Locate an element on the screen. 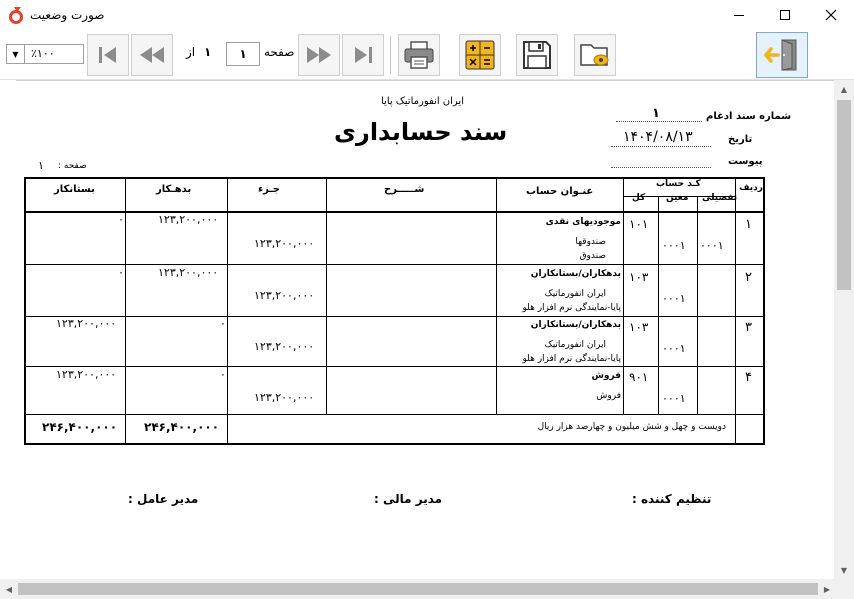  header-account-code: کـد حساب is located at coordinates (678, 184).